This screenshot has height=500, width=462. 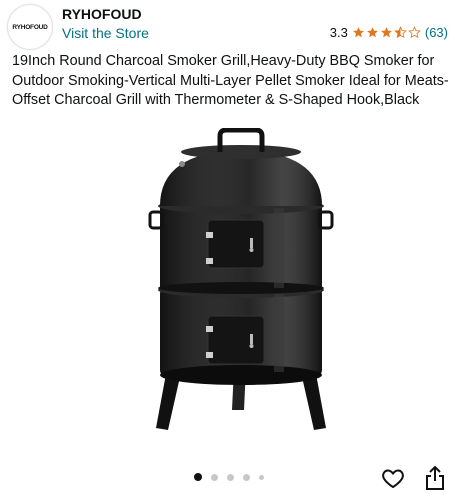 I want to click on brand-logo-text: RYHOFOUD, so click(x=30, y=27).